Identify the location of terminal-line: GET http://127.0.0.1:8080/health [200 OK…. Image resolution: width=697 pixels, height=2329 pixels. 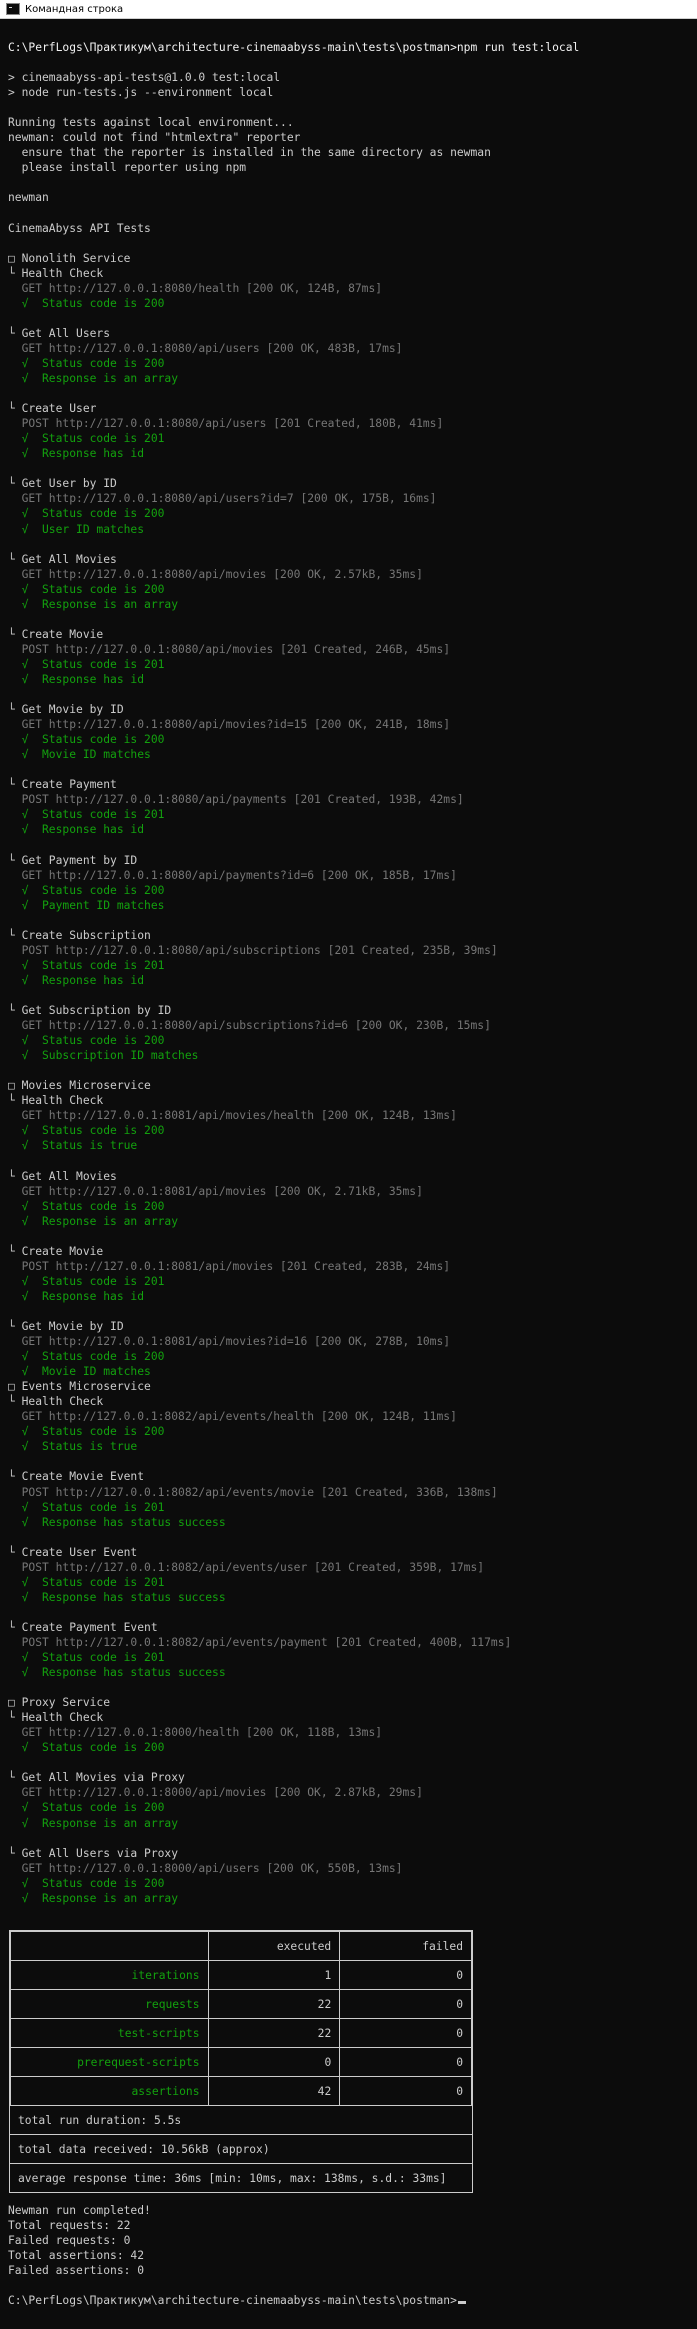
(195, 288).